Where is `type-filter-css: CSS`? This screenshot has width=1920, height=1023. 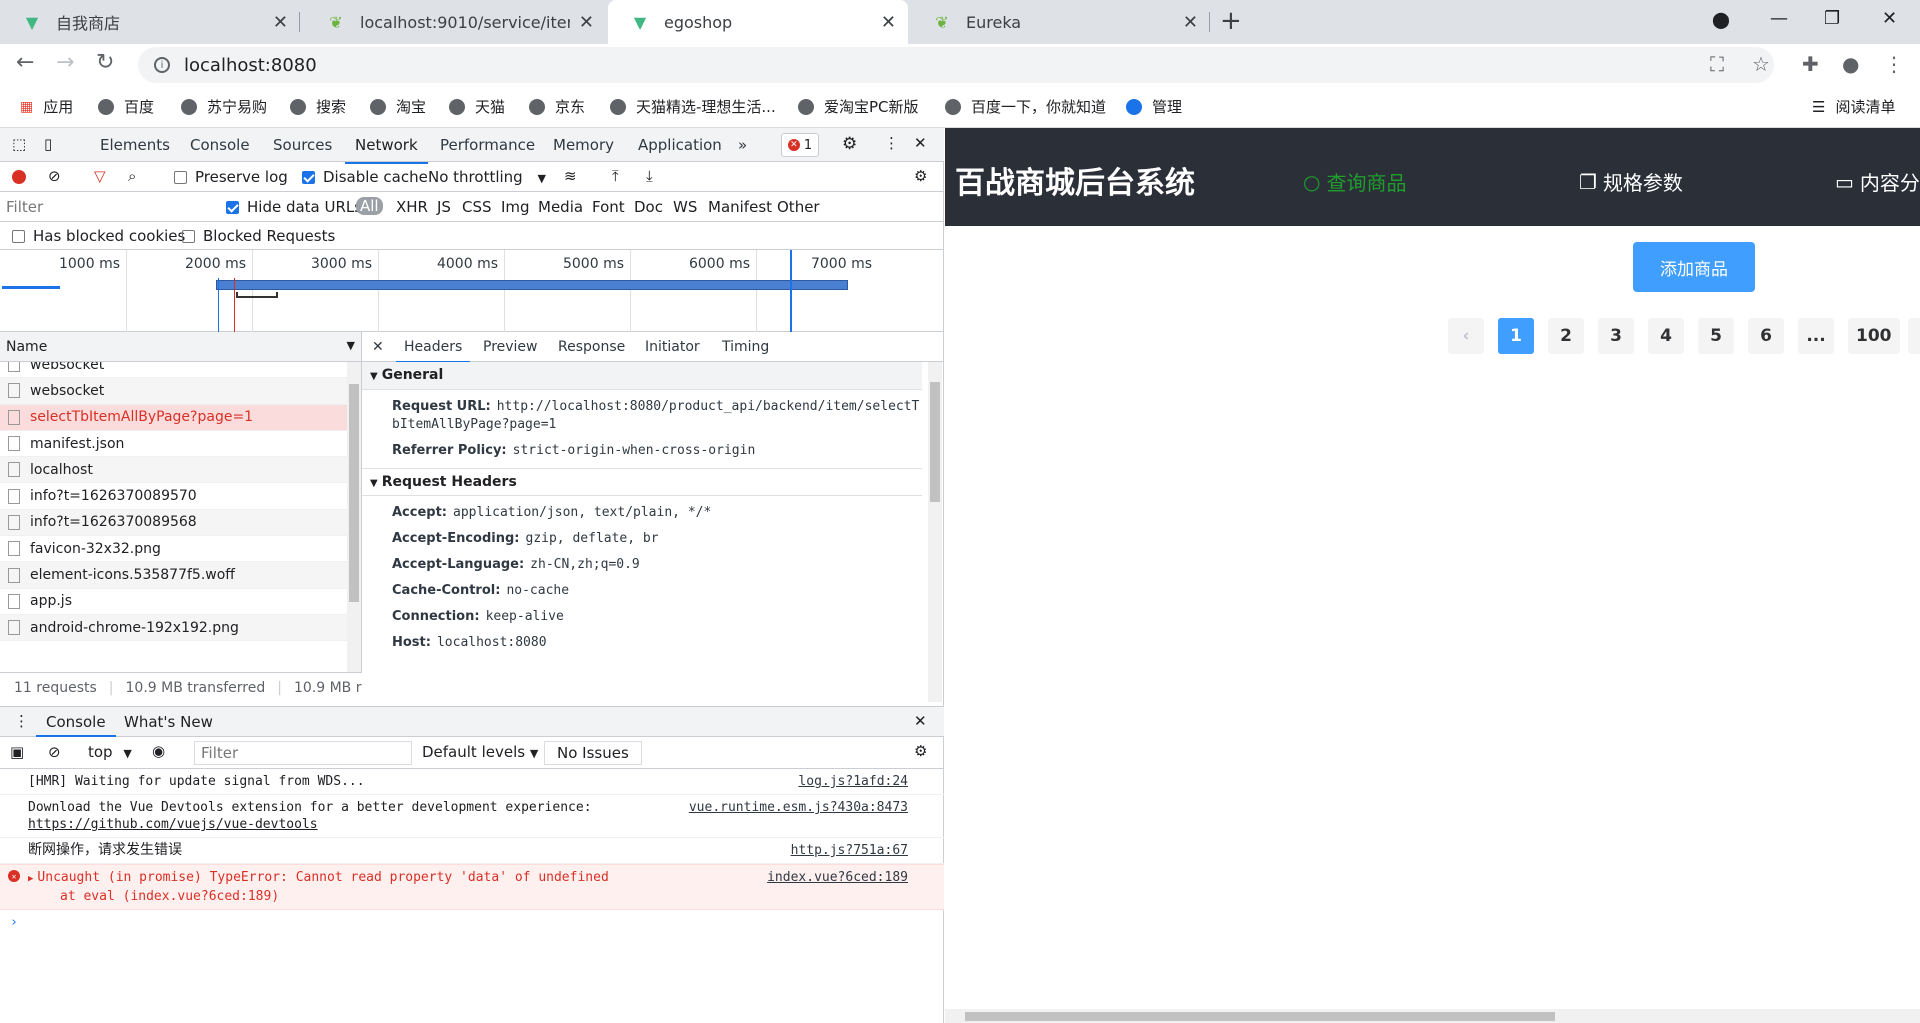
type-filter-css: CSS is located at coordinates (477, 207).